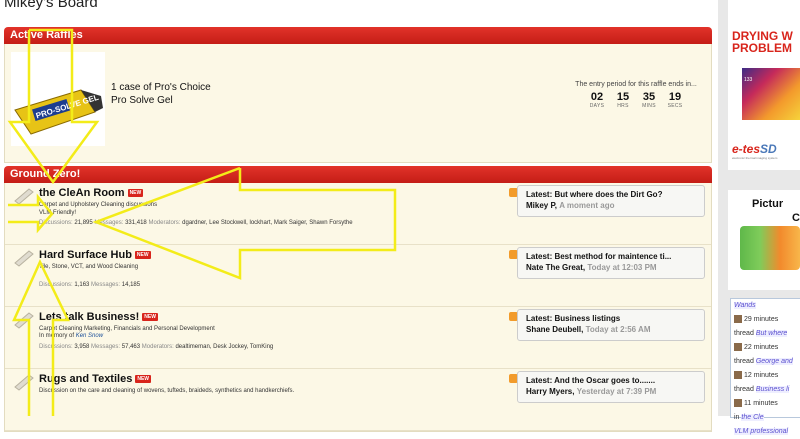 The width and height of the screenshot is (800, 439). I want to click on feed-item: 12 minutes, so click(765, 376).